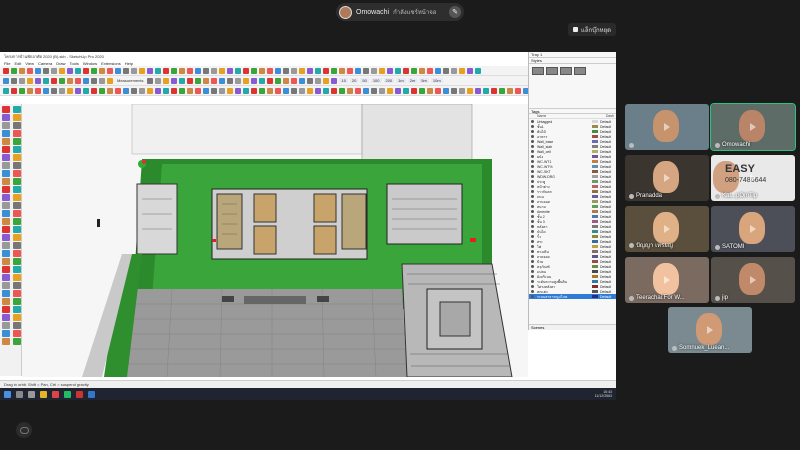 Image resolution: width=800 pixels, height=450 pixels. Describe the element at coordinates (343, 80) in the screenshot. I see `scale-button: 10` at that location.